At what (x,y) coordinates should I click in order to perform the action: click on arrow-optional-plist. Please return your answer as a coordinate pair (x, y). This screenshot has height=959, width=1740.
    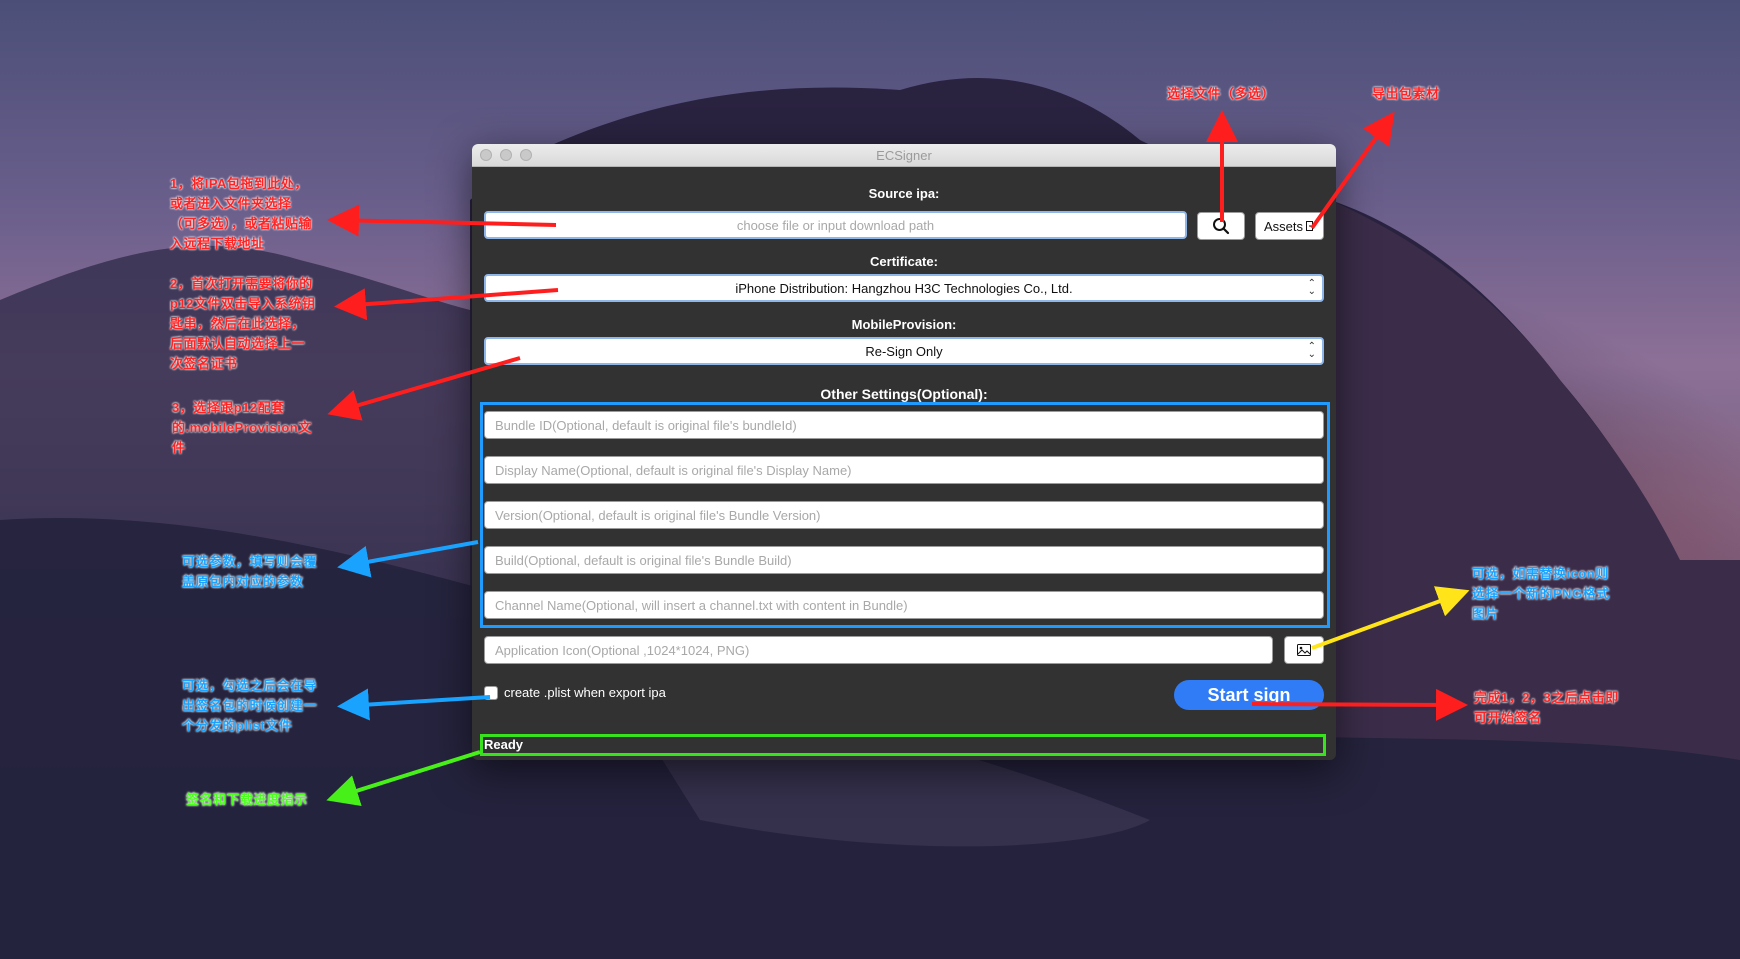
    Looking at the image, I should click on (414, 704).